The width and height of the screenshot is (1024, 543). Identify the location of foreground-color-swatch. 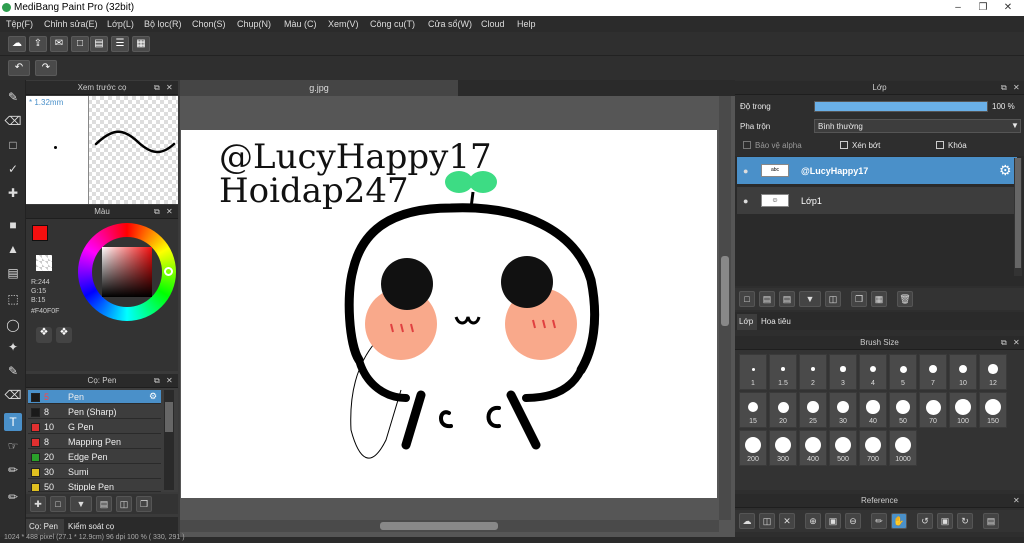
(40, 233).